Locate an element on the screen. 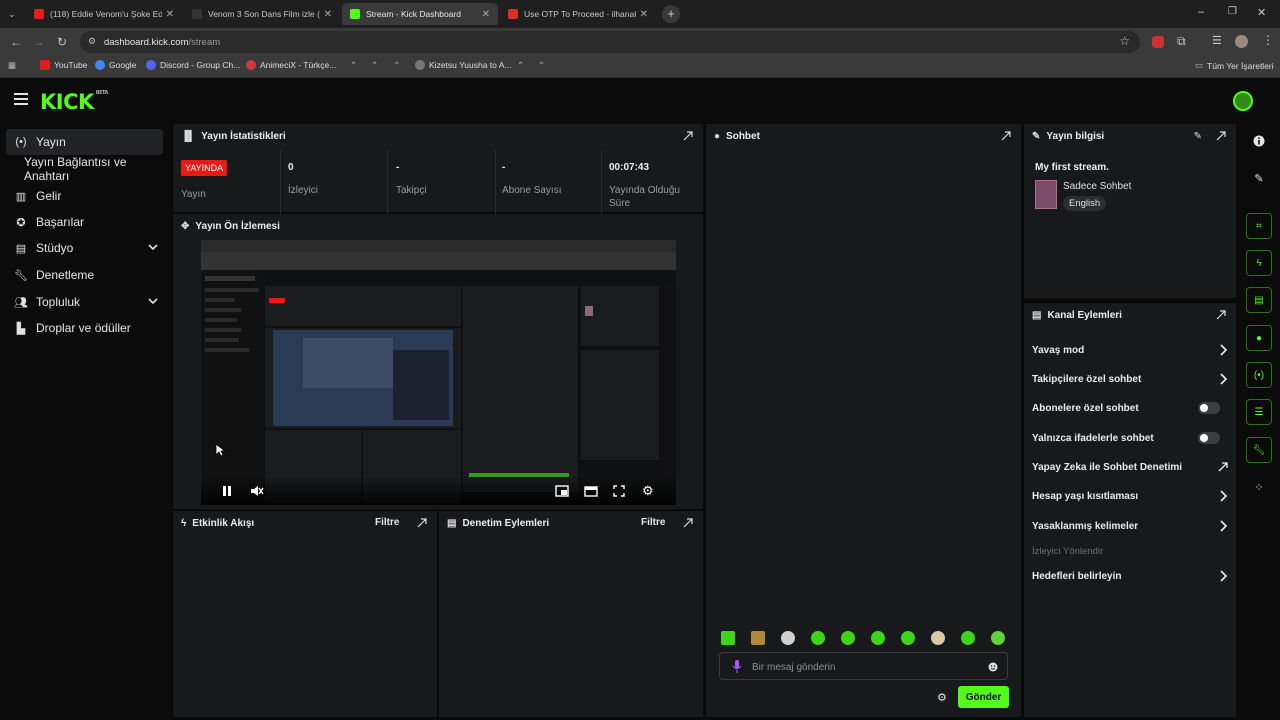 The image size is (1280, 720). browser-tab: (118) Eddie Venom'u Şoke Ediy... ✕ is located at coordinates (104, 14).